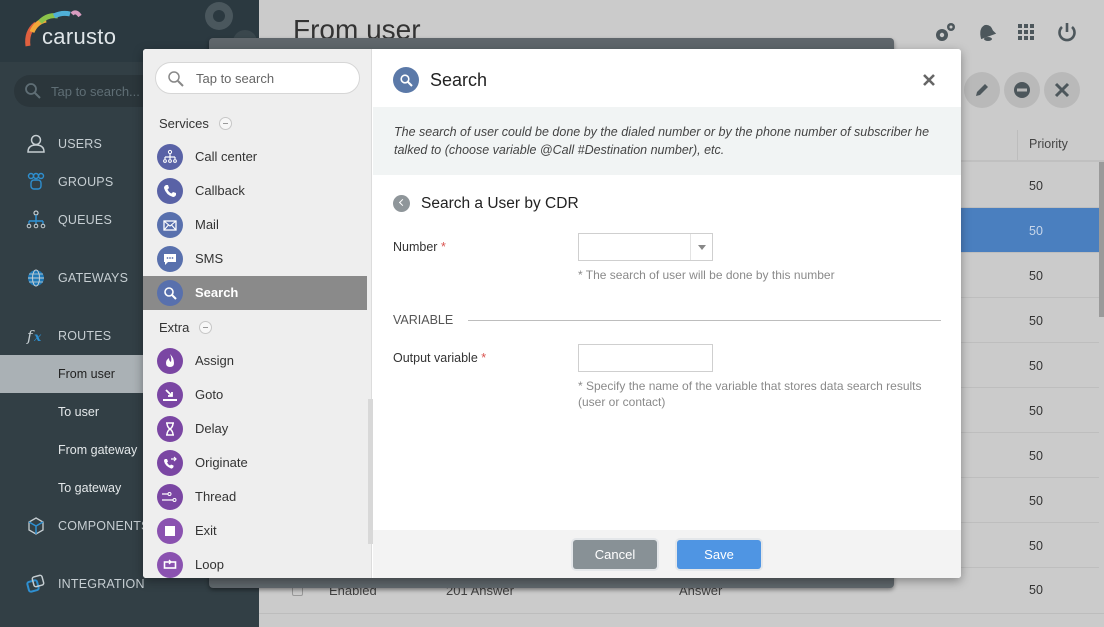  I want to click on palette-item-label: Assign, so click(215, 360).